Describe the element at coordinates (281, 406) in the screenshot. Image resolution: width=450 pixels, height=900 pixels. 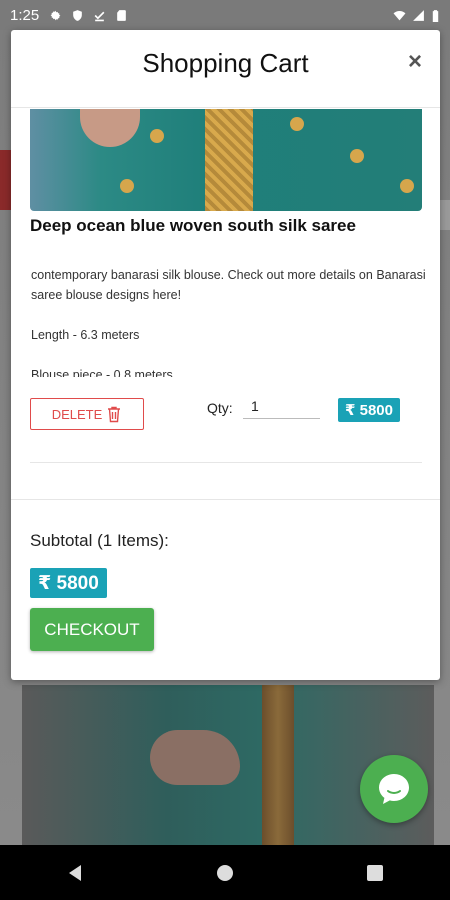
I see `qty-input` at that location.